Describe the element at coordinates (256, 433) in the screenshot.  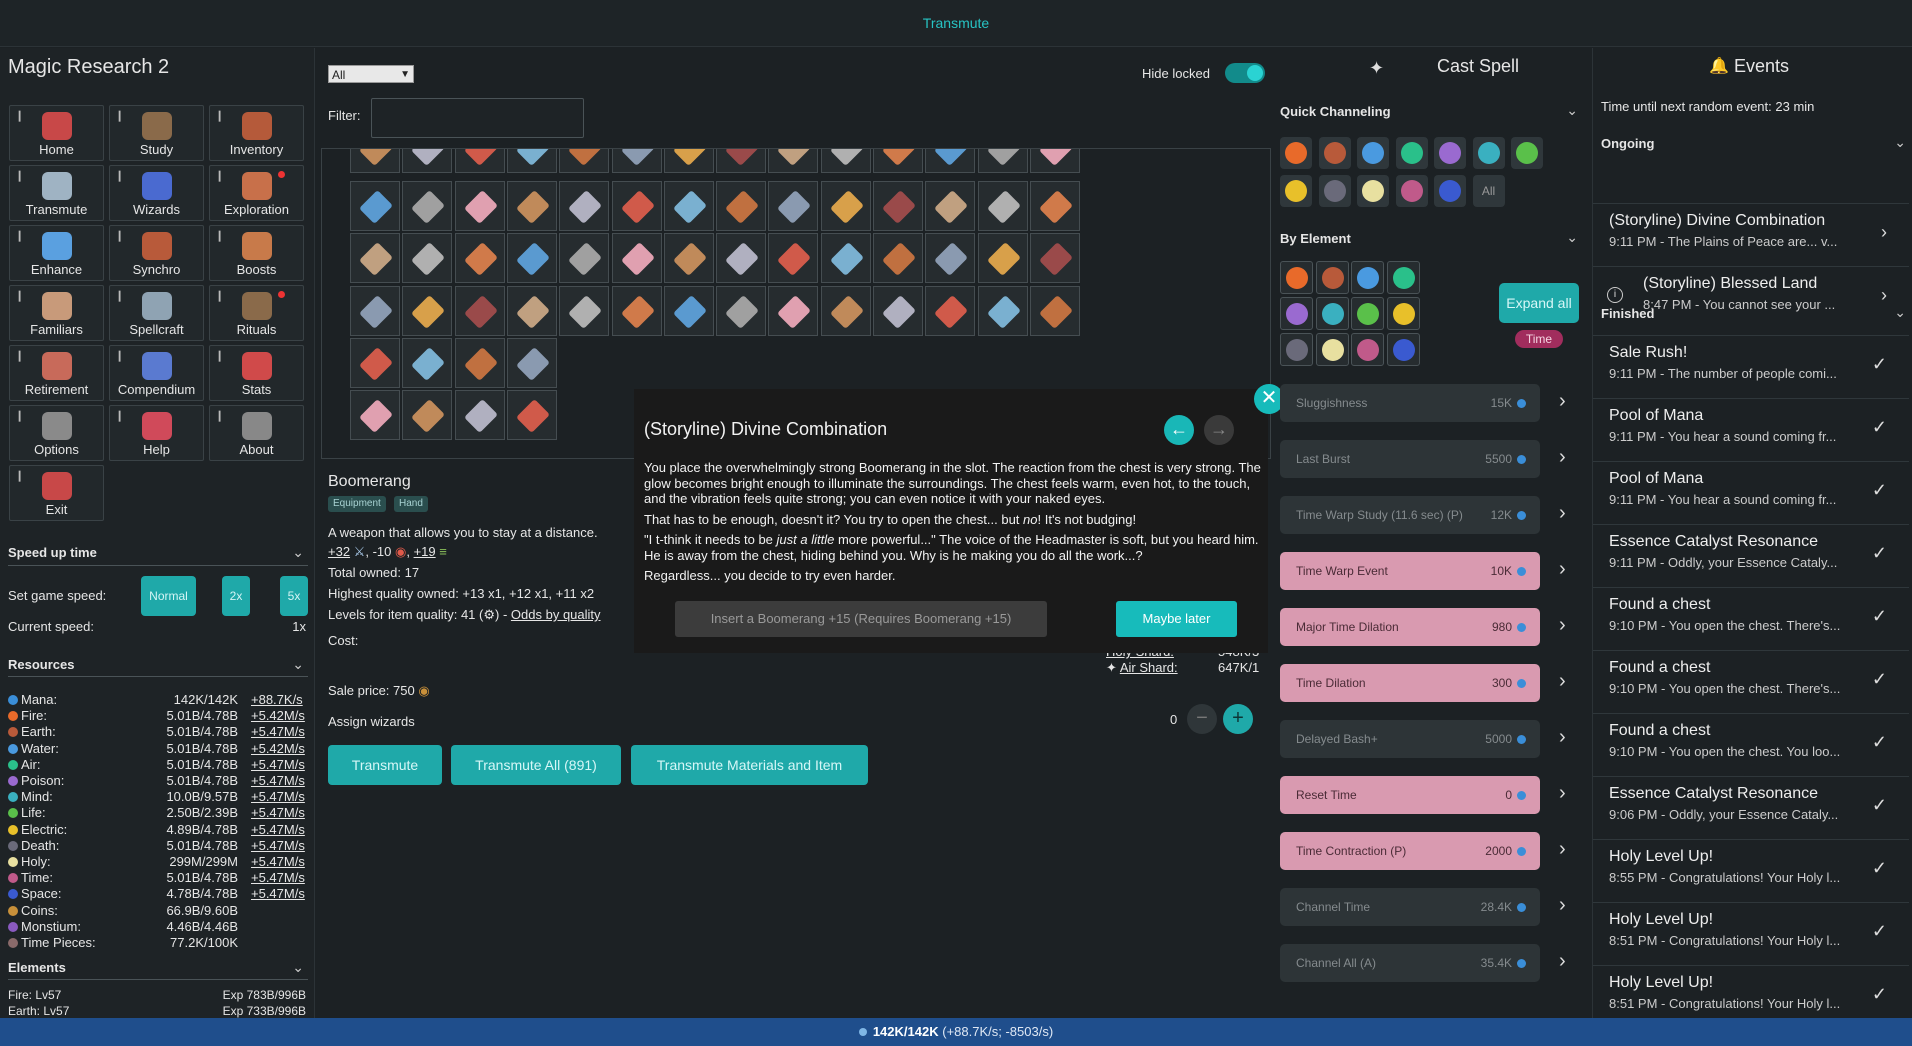
I see `nav-about-button: ❙ About` at that location.